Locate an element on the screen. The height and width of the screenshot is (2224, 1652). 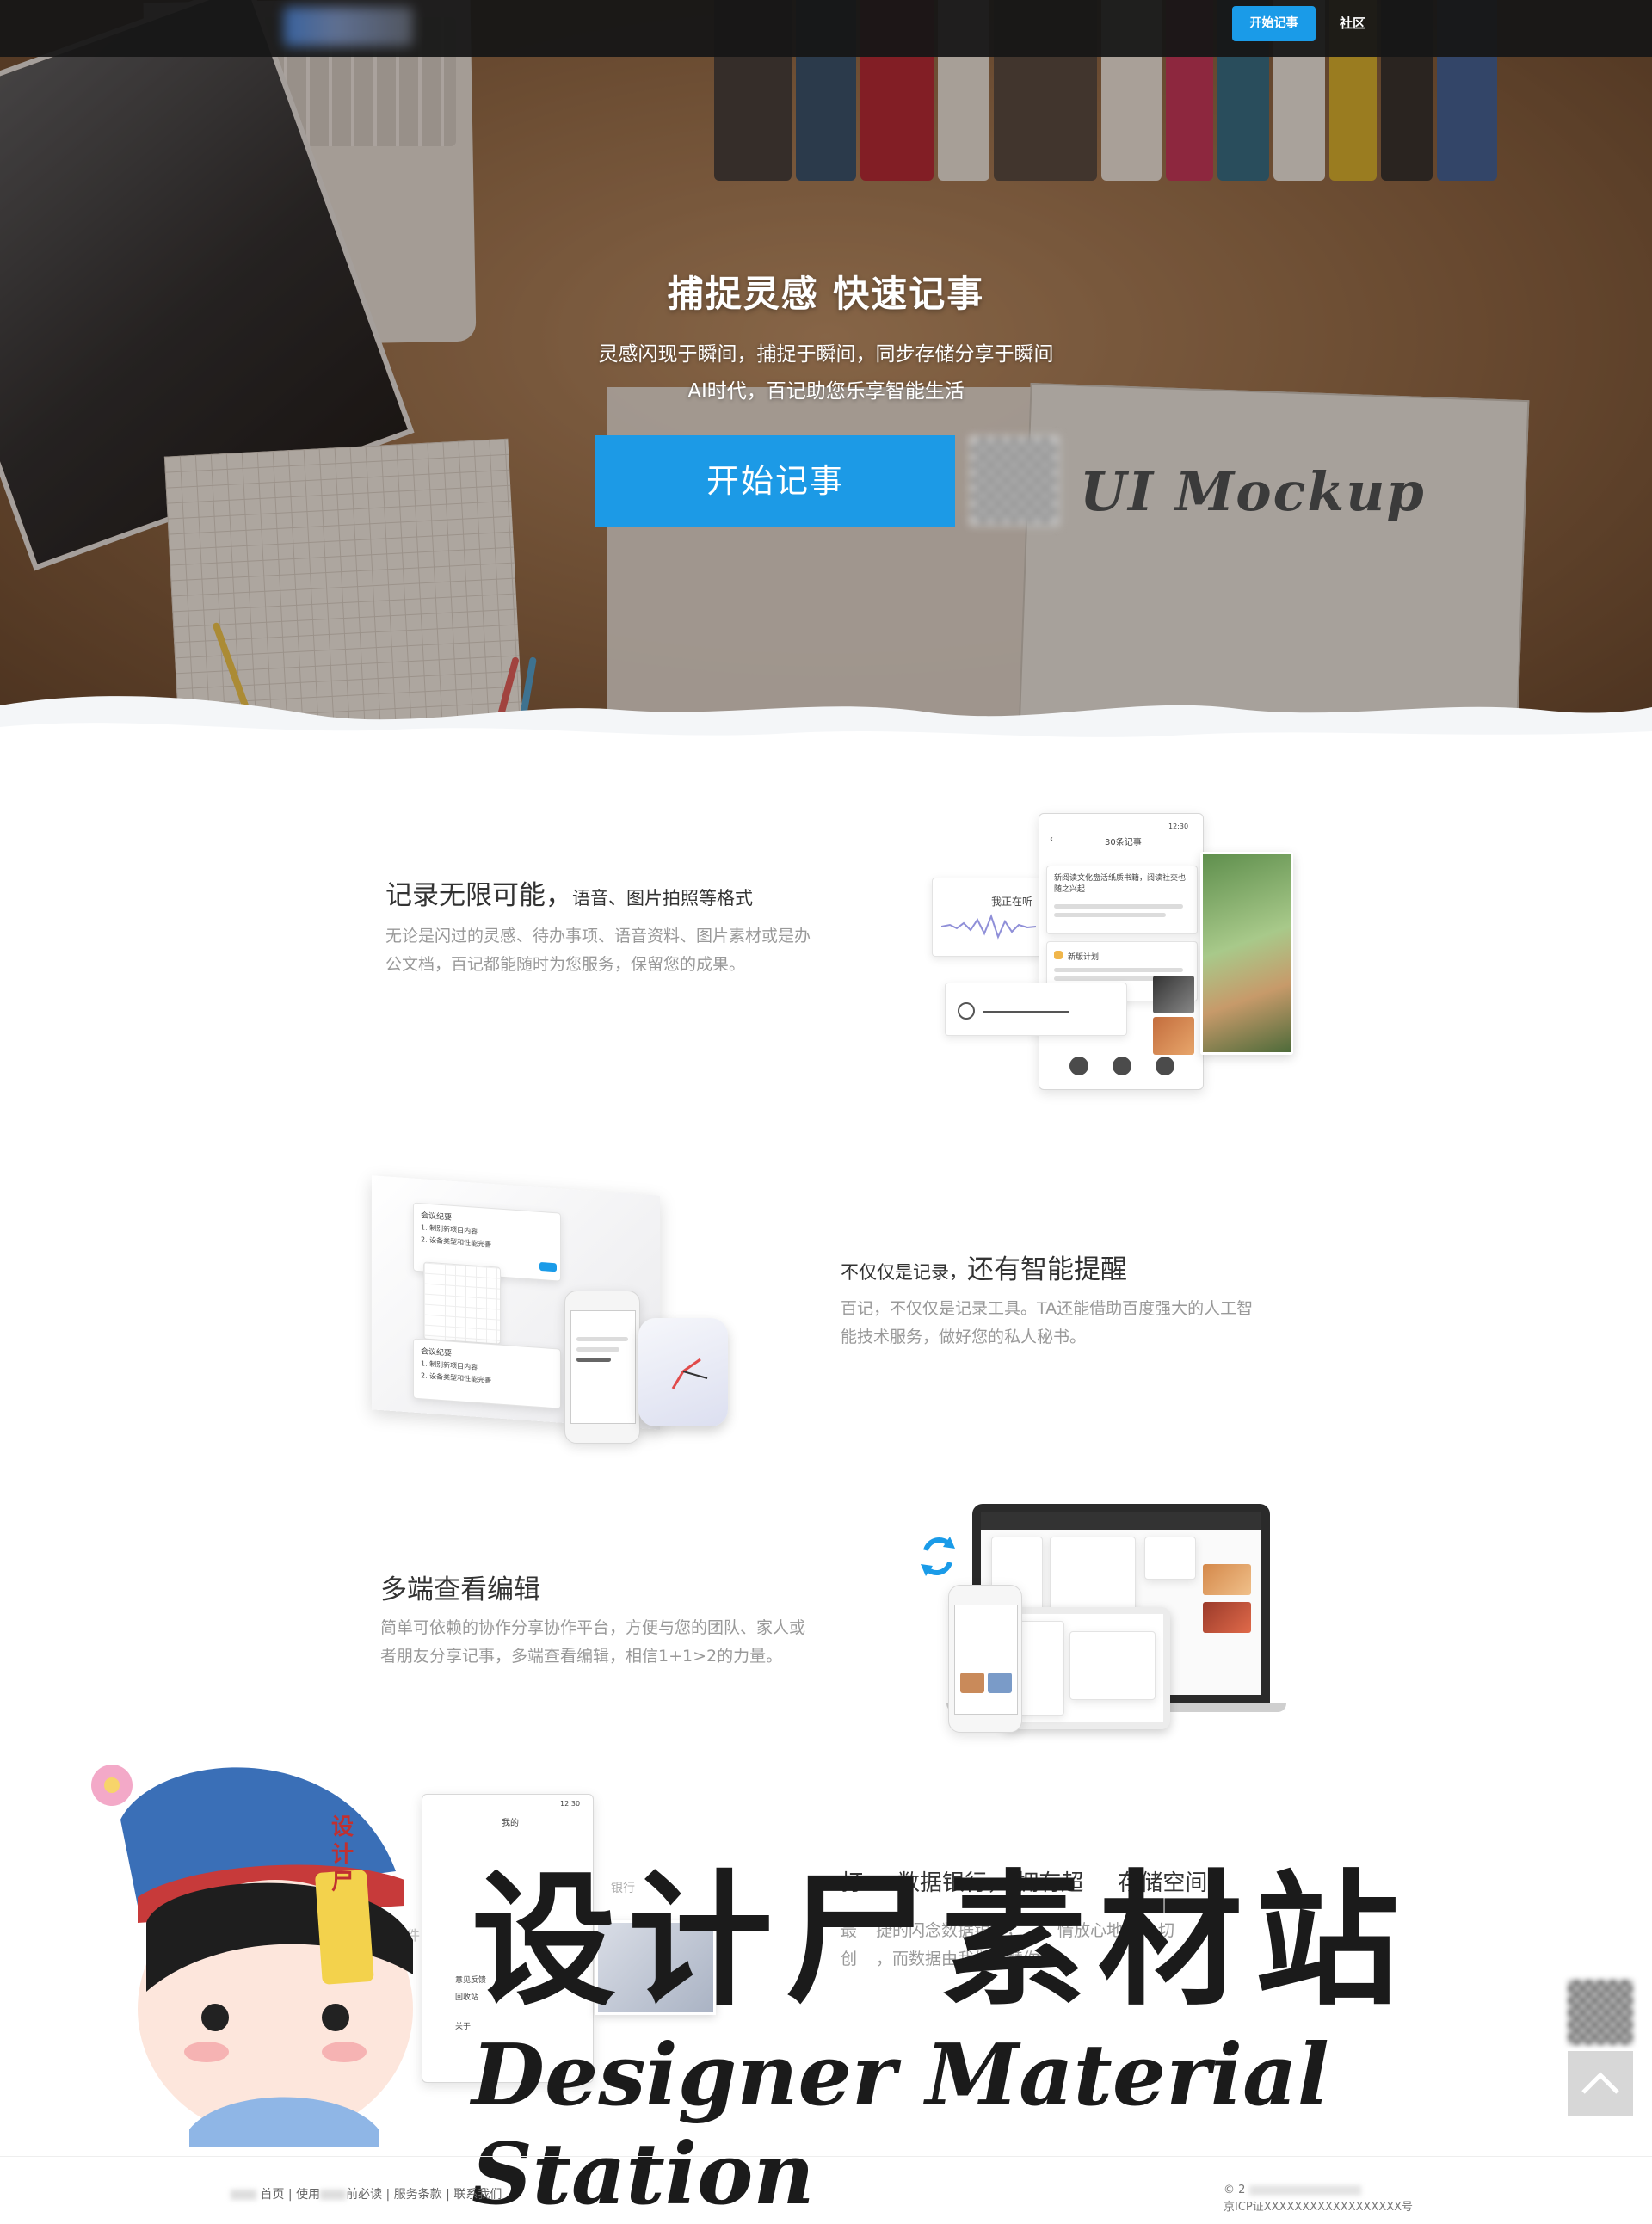
top-navbar: 开始记事 社区 is located at coordinates (826, 28).